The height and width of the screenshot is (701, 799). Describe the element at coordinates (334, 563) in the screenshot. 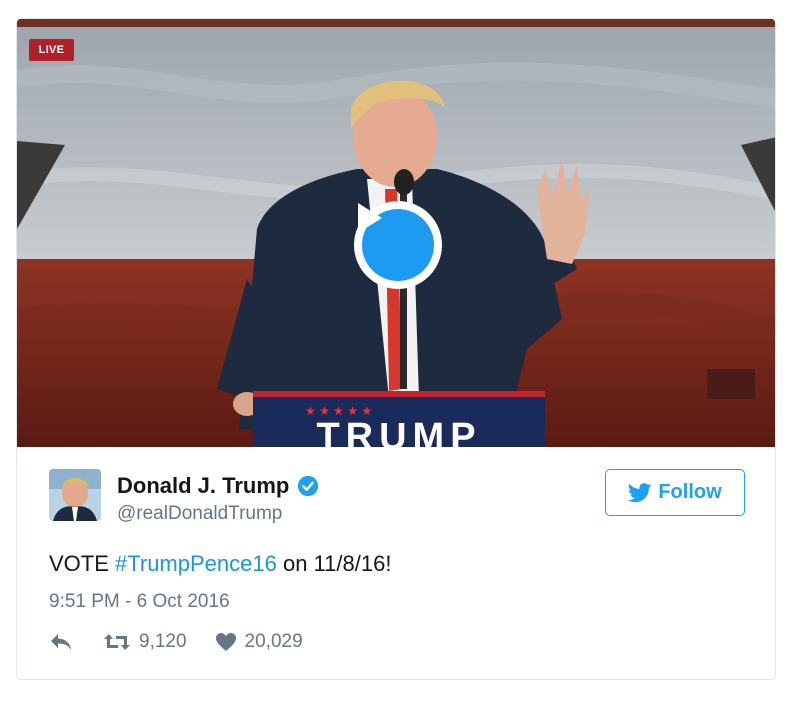

I see `tweet-text-after: on 11/8/16!` at that location.